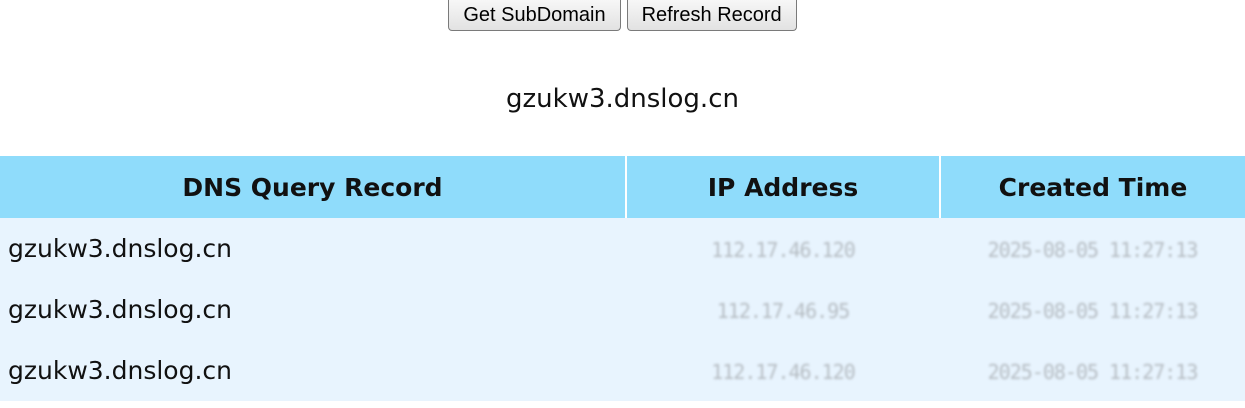  I want to click on header-ip-address: IP Address, so click(783, 187).